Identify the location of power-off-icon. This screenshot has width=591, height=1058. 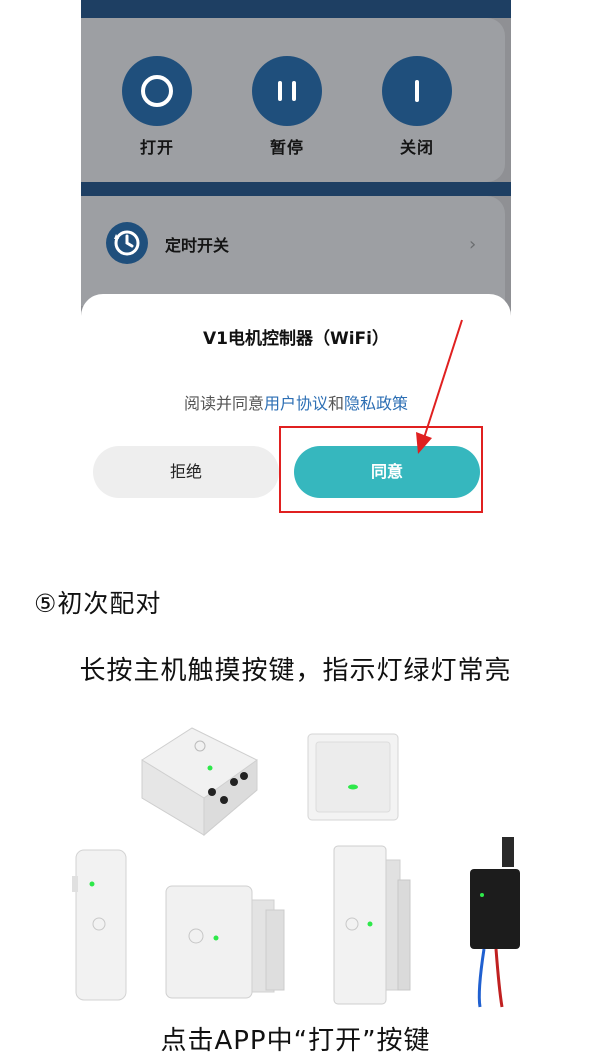
(417, 91).